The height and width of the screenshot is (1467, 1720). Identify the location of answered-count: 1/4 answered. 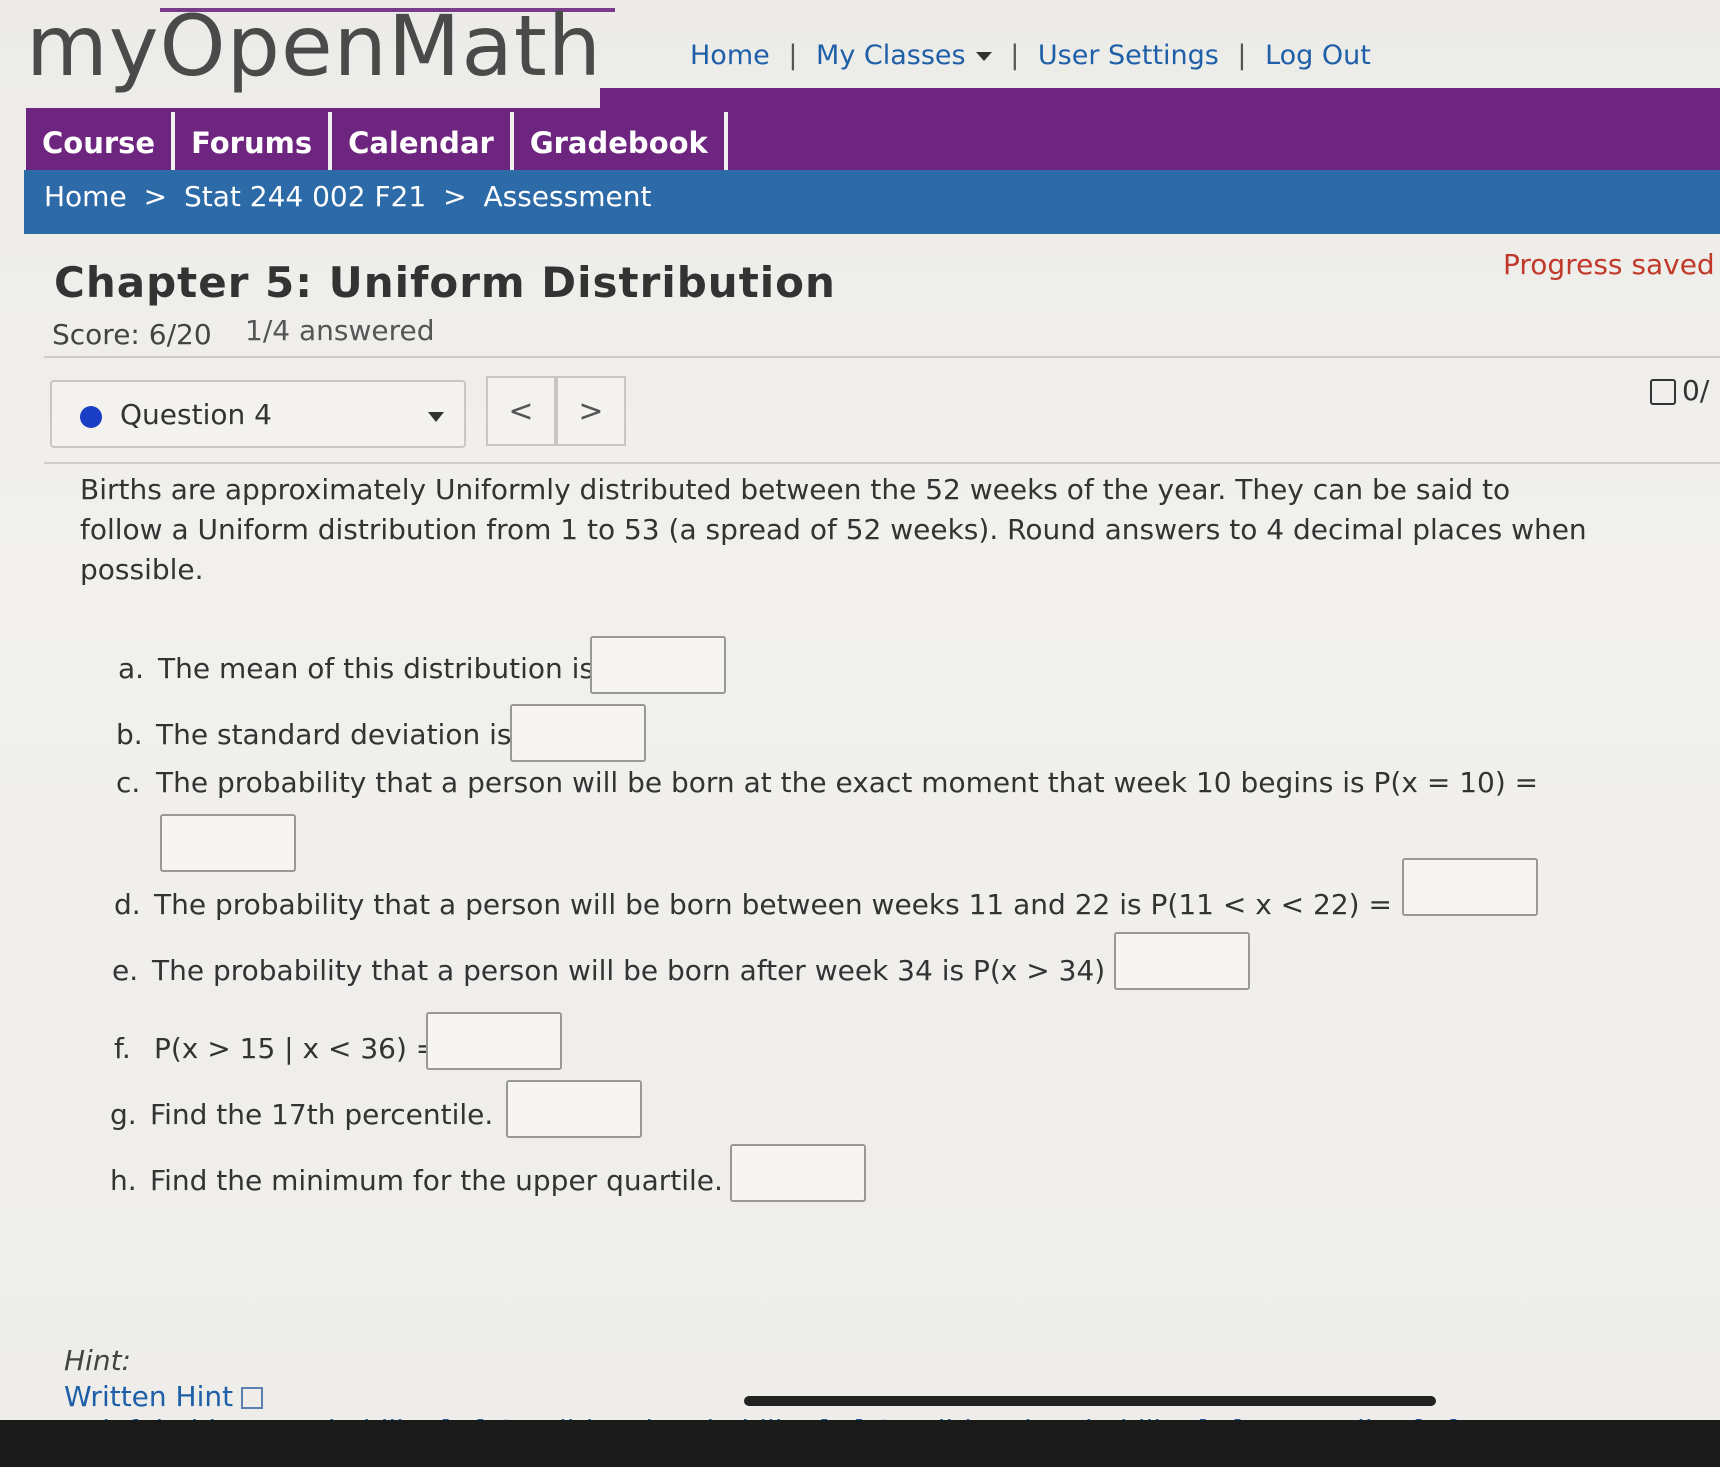
(340, 330).